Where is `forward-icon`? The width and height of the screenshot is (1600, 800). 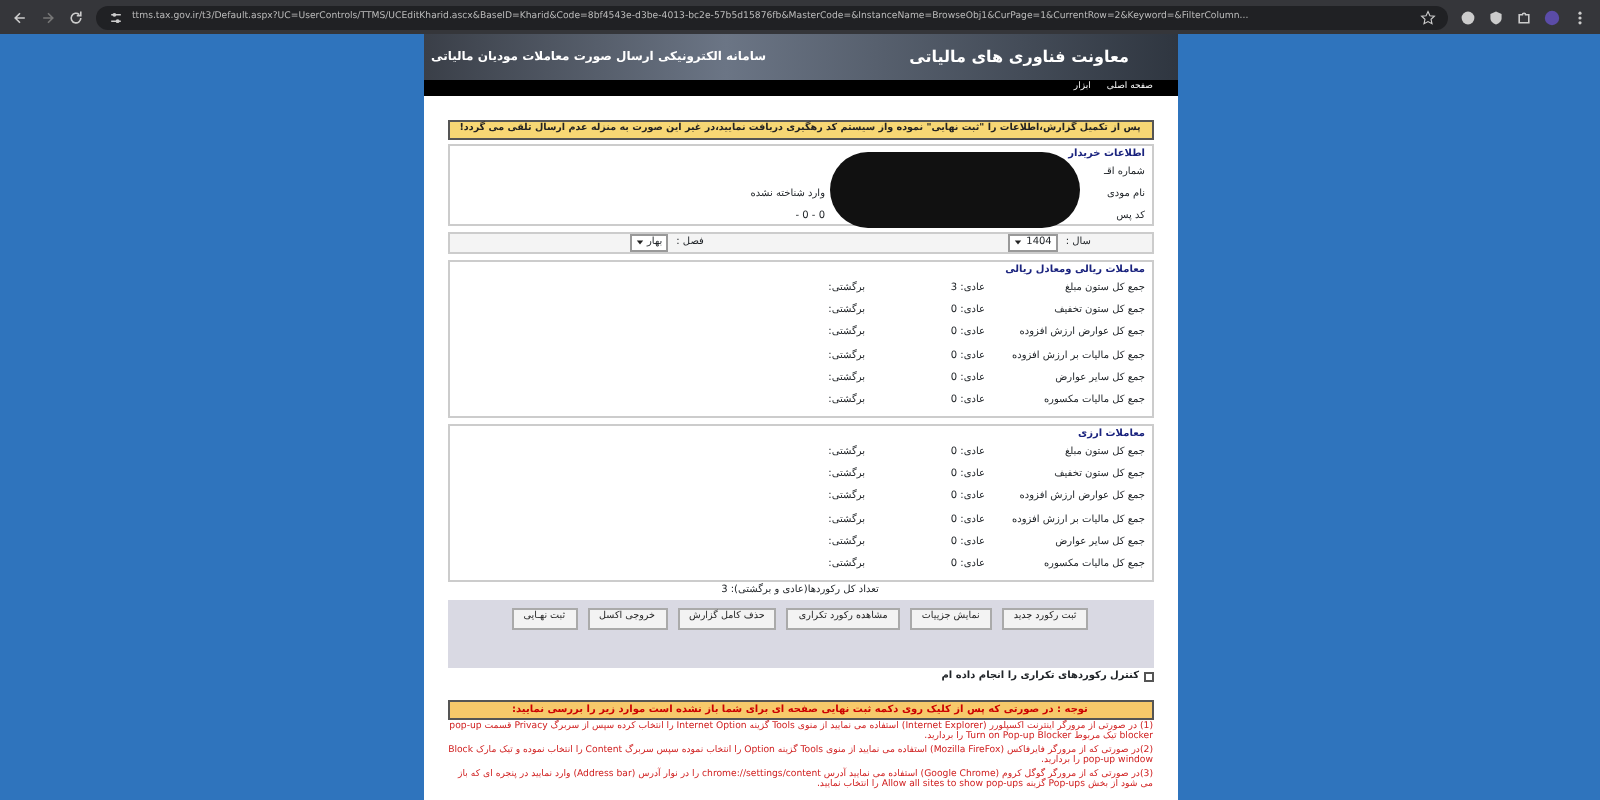 forward-icon is located at coordinates (48, 17).